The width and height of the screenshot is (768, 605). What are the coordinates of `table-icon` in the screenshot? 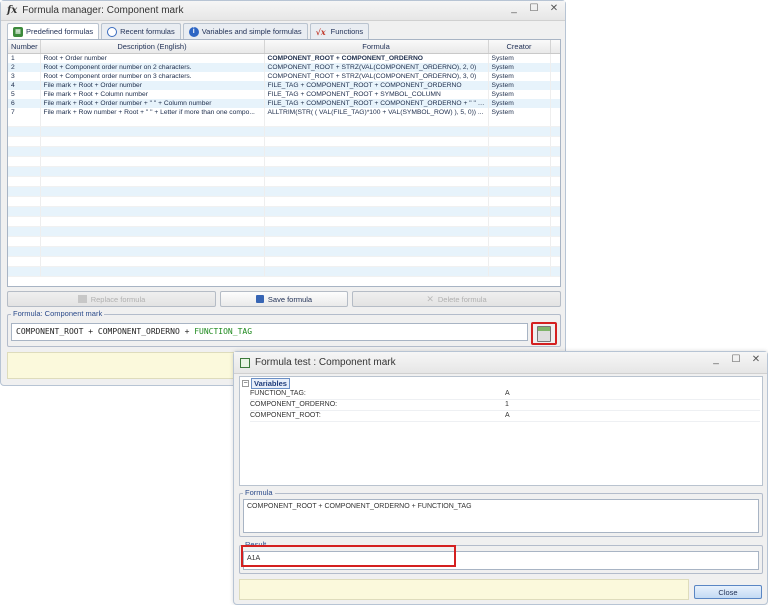 It's located at (82, 299).